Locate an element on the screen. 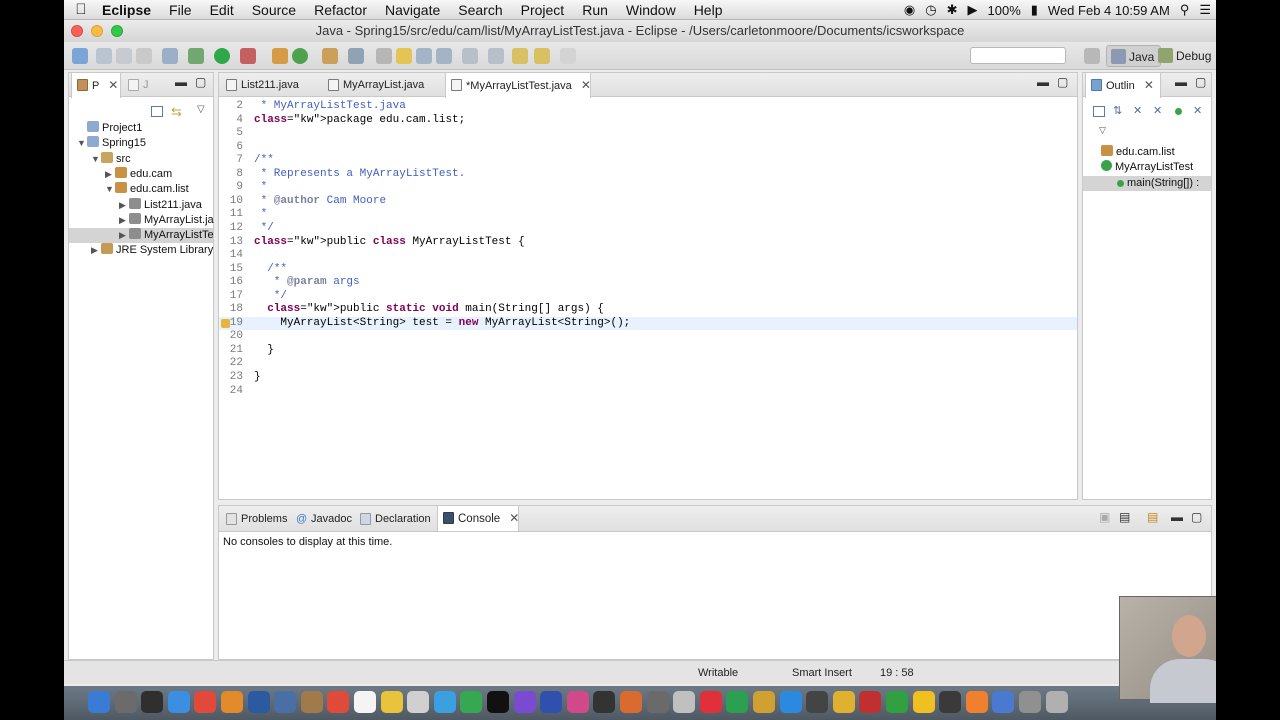  tab-junit: J is located at coordinates (136, 85).